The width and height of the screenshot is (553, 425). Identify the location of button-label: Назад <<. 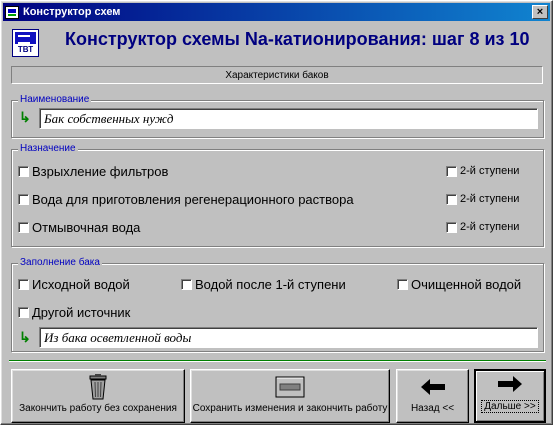
(432, 408).